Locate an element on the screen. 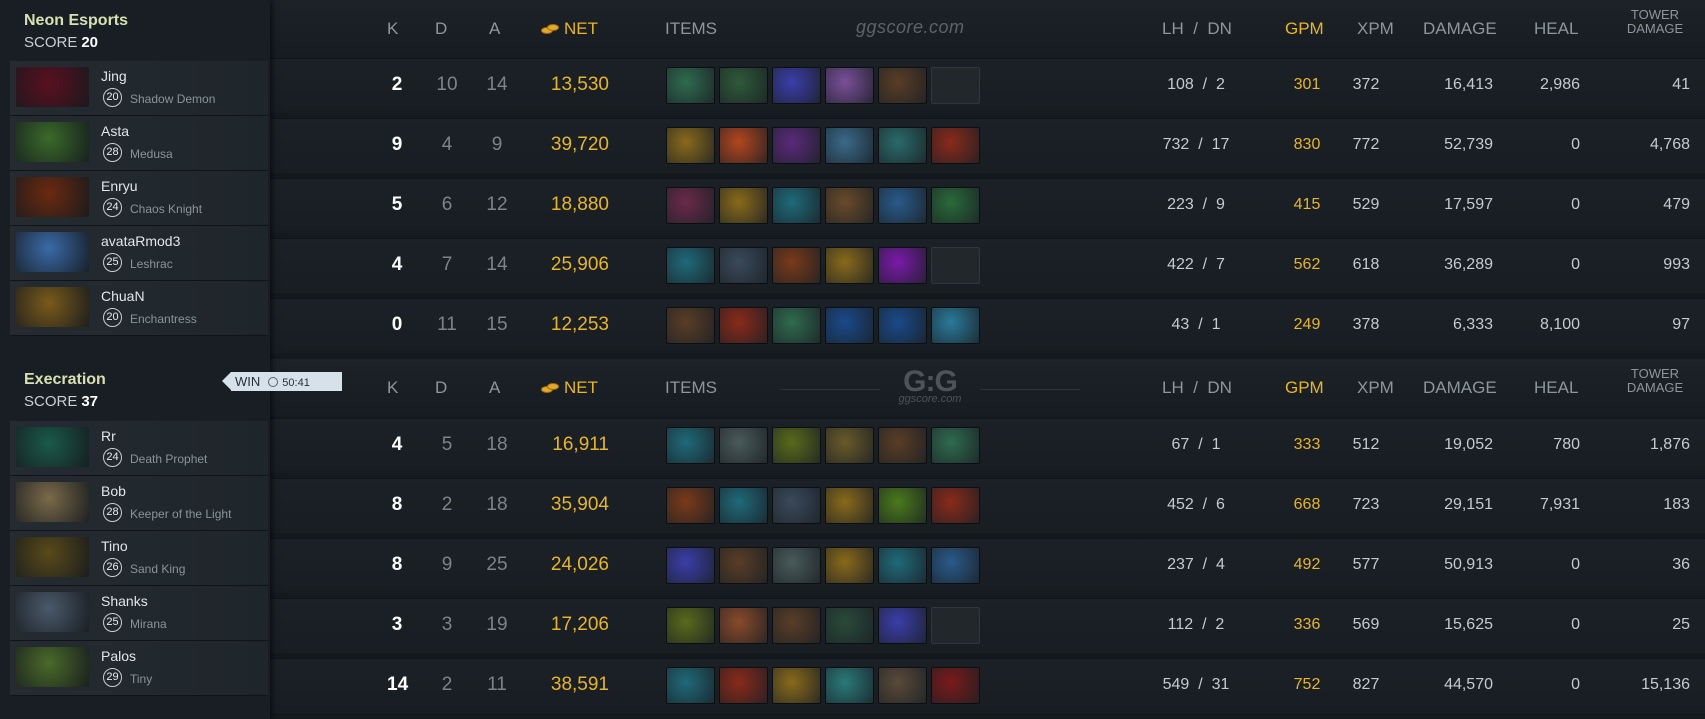  table-row: 2 10 14 13,530 108 / 2 301 372 16,413 2,986 41 is located at coordinates (987, 85).